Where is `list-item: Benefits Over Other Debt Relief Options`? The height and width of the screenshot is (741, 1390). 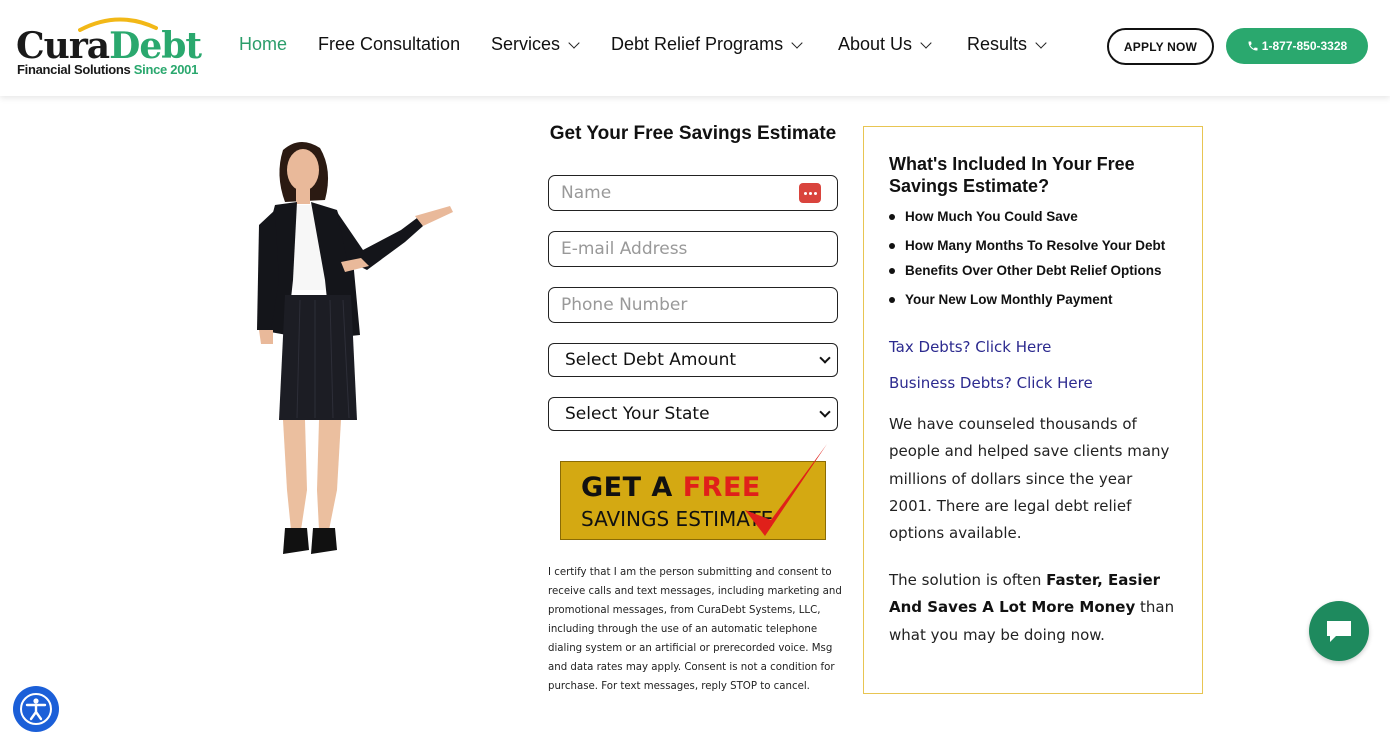 list-item: Benefits Over Other Debt Relief Options is located at coordinates (1025, 270).